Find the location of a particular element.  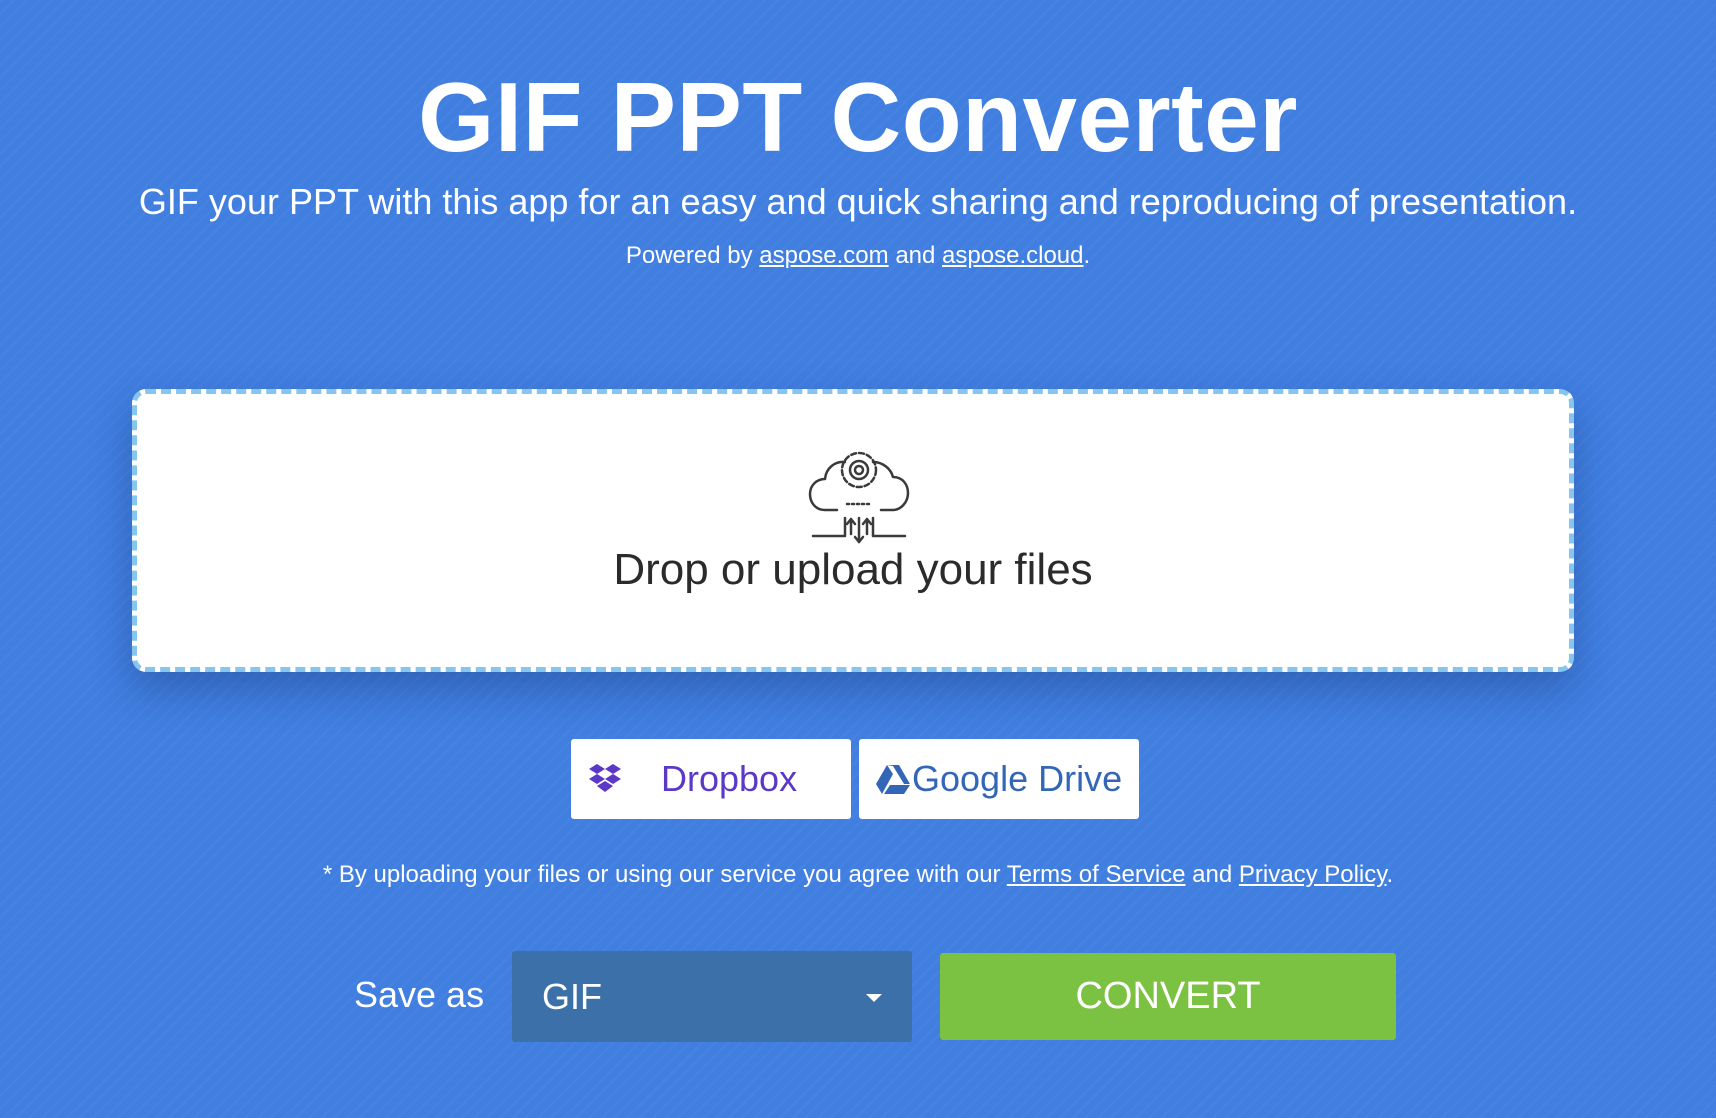

dropbox-label: Dropbox is located at coordinates (729, 778).